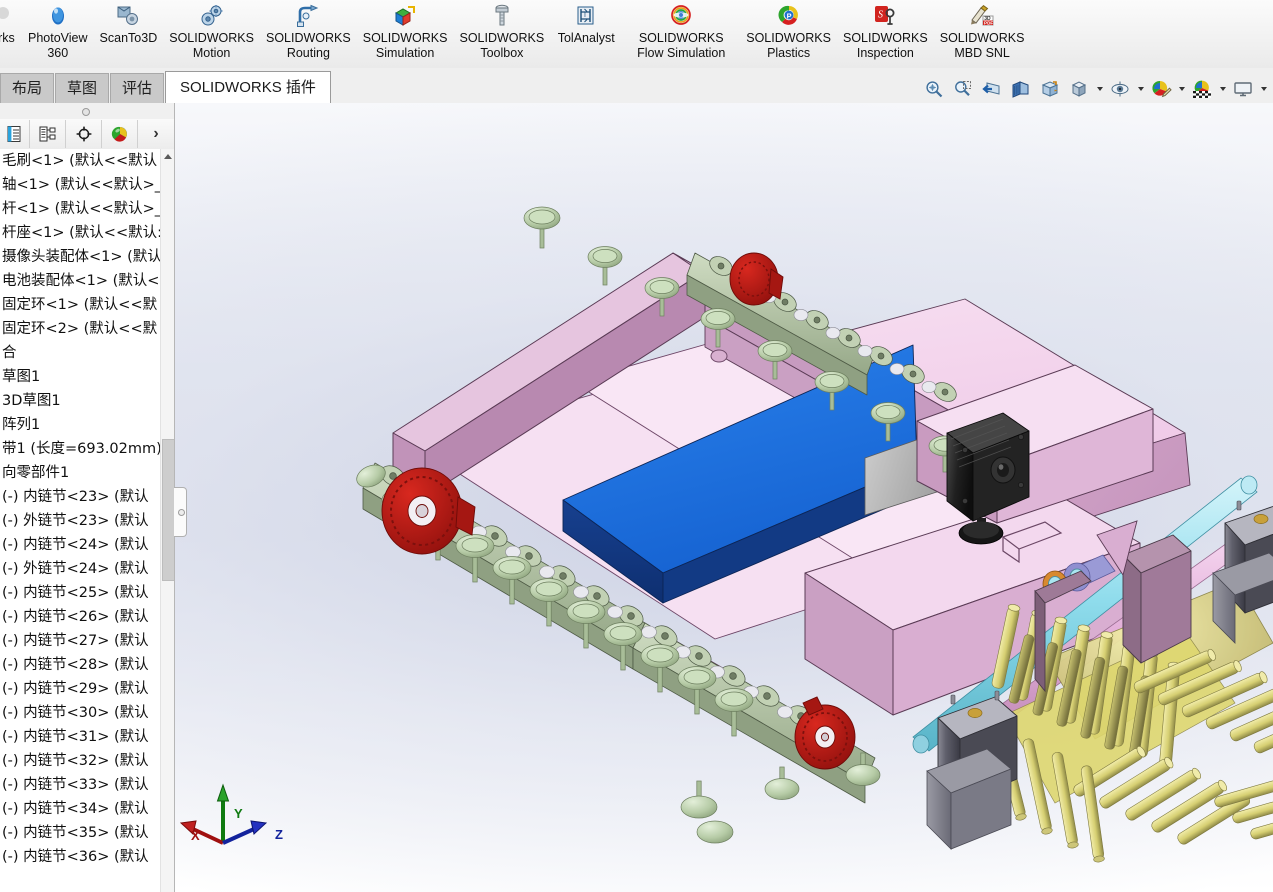 The image size is (1273, 892). Describe the element at coordinates (83, 401) in the screenshot. I see `tree-item-3dsketch1: 3D草图1` at that location.